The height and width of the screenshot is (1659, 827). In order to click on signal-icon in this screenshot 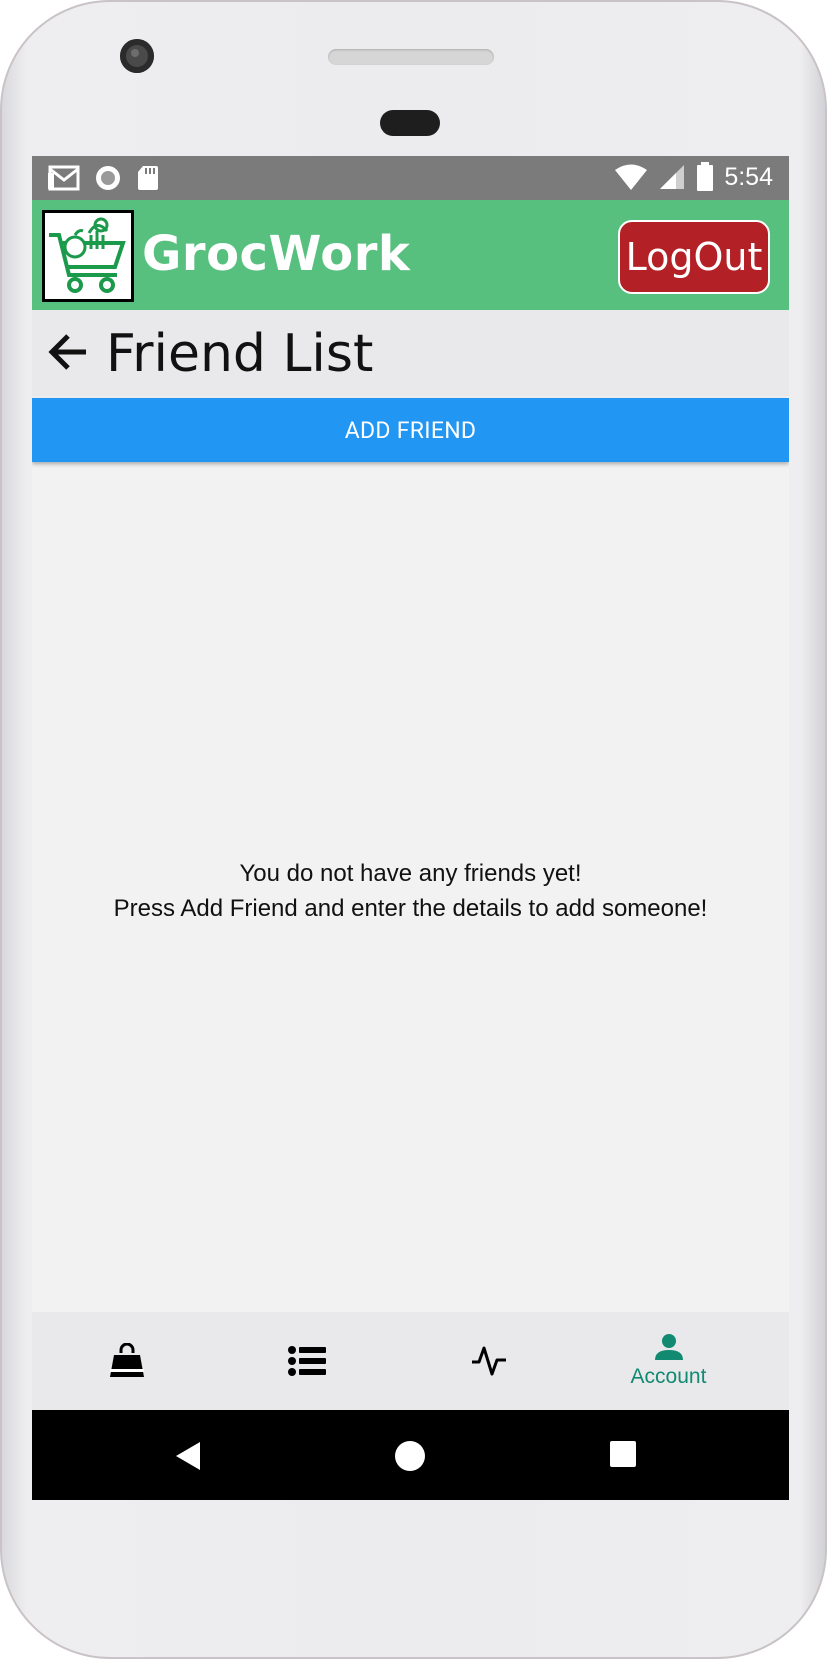, I will do `click(672, 177)`.